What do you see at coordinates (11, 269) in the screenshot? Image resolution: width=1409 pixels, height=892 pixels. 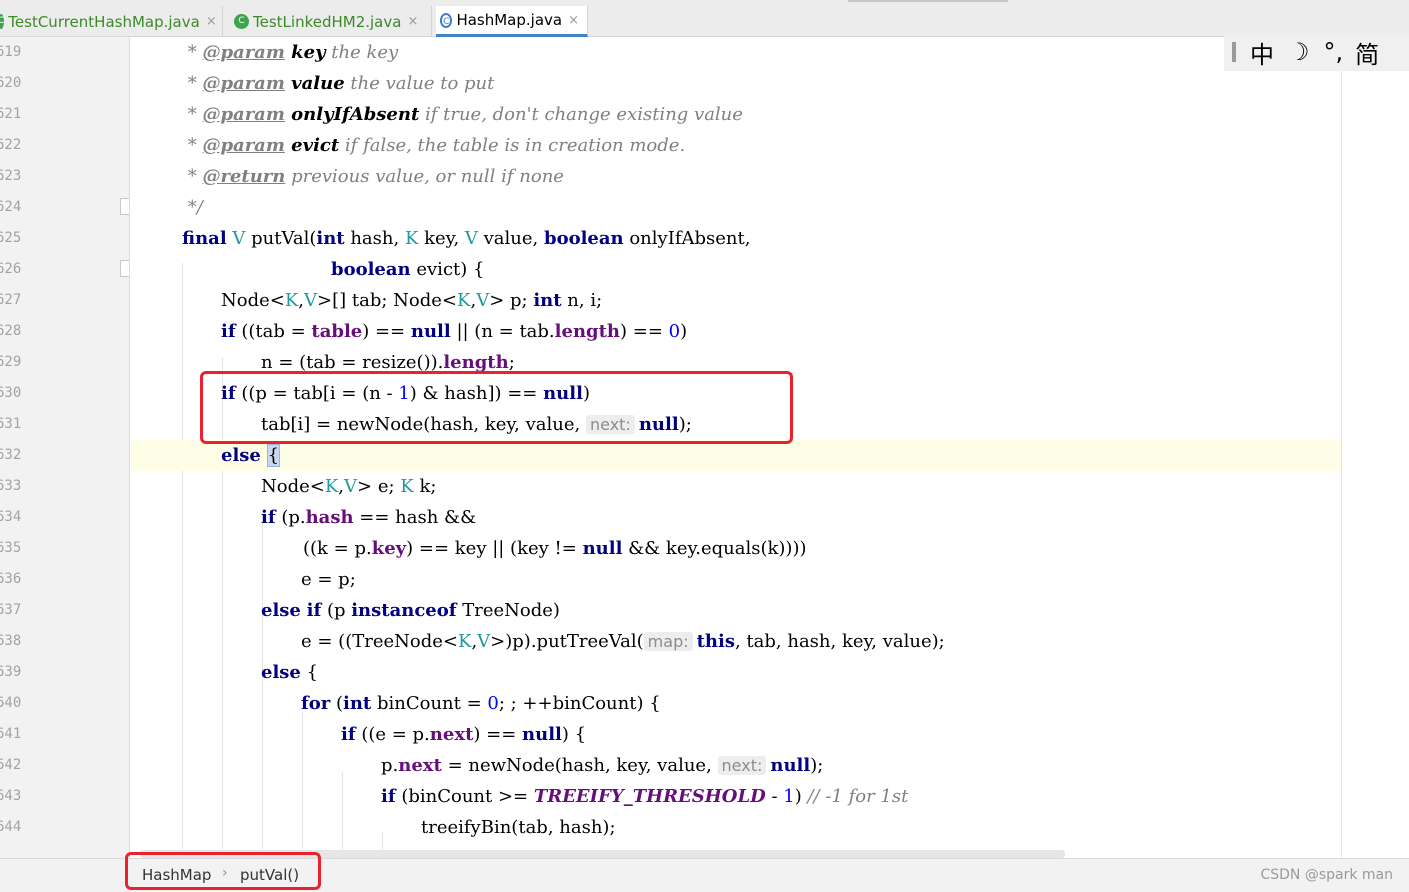 I see `line-number: 626` at bounding box center [11, 269].